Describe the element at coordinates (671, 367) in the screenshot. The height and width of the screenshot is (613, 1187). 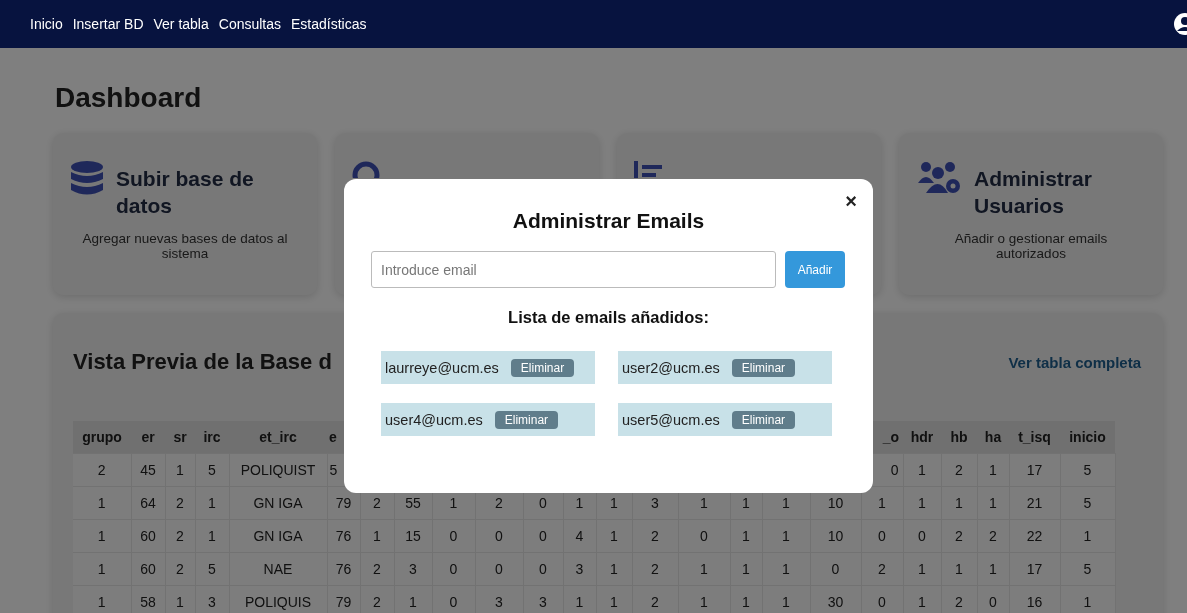
I see `email-address: user2@ucm.es` at that location.